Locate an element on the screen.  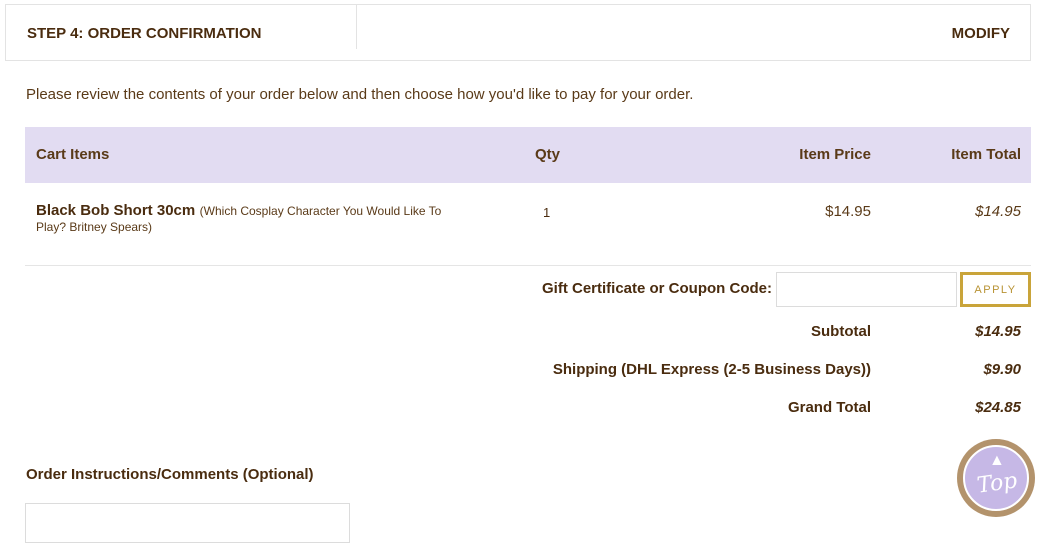
modify-link: MODIFY is located at coordinates (981, 33).